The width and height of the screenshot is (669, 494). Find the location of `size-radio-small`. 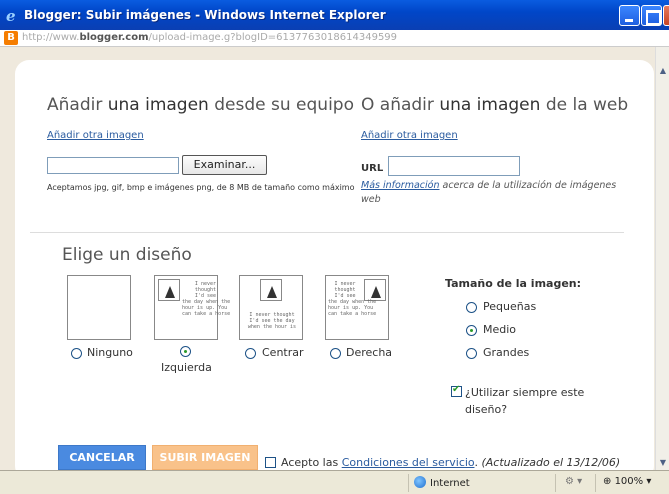

size-radio-small is located at coordinates (471, 307).